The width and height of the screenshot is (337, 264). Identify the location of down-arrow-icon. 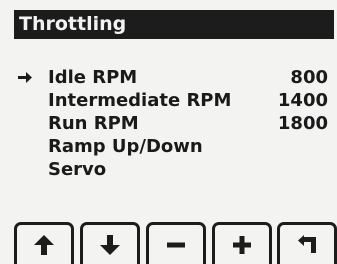
(110, 244).